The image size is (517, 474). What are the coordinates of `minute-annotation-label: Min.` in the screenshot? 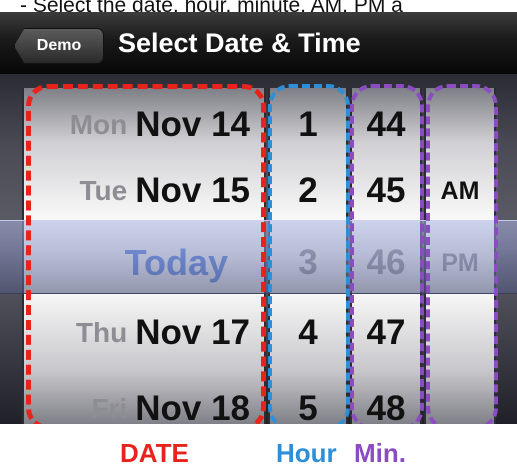 It's located at (380, 453).